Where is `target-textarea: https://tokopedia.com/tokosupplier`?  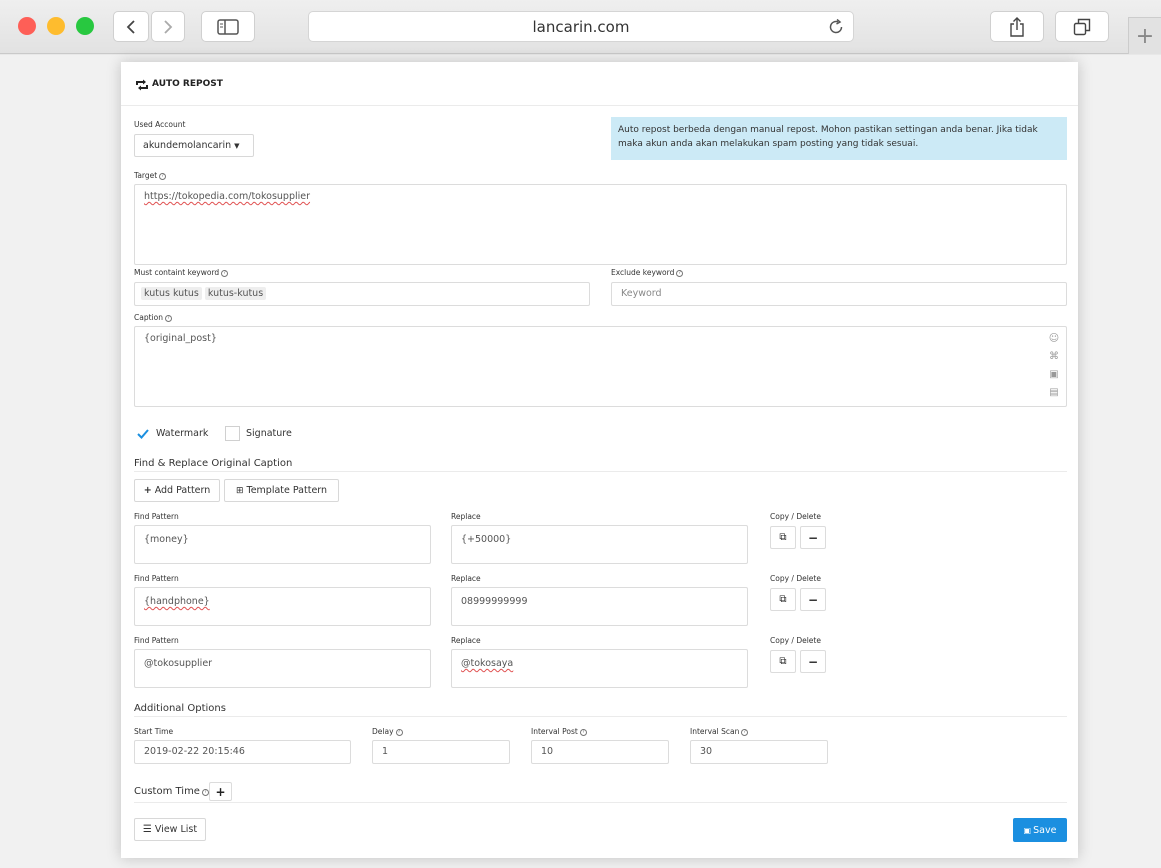 target-textarea: https://tokopedia.com/tokosupplier is located at coordinates (600, 224).